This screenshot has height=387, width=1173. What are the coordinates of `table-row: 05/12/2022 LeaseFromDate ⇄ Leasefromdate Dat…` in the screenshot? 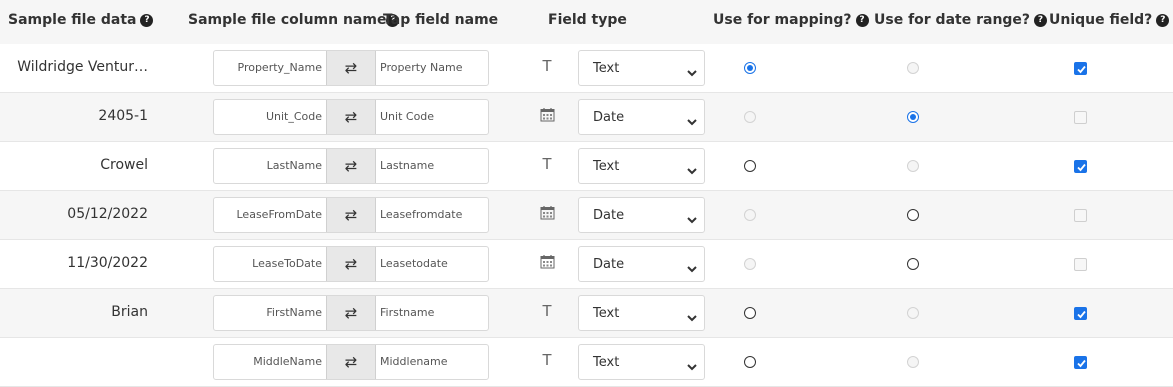 It's located at (586, 215).